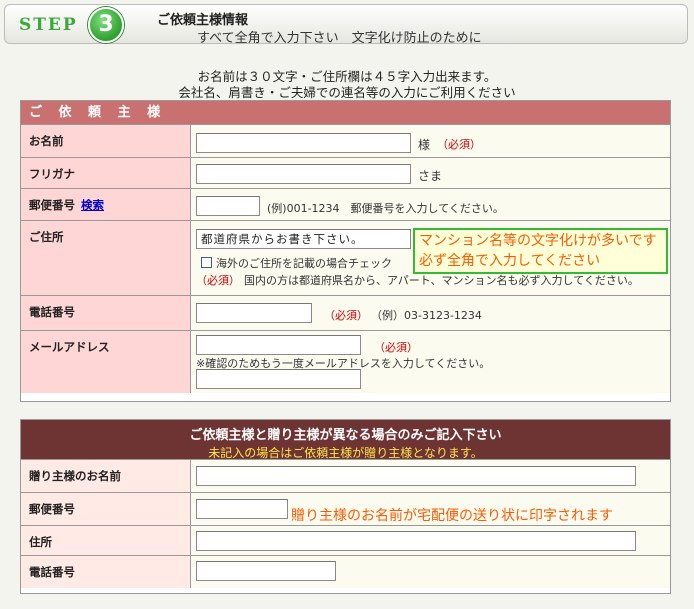 The width and height of the screenshot is (694, 609). What do you see at coordinates (228, 206) in the screenshot?
I see `requester-postal-input` at bounding box center [228, 206].